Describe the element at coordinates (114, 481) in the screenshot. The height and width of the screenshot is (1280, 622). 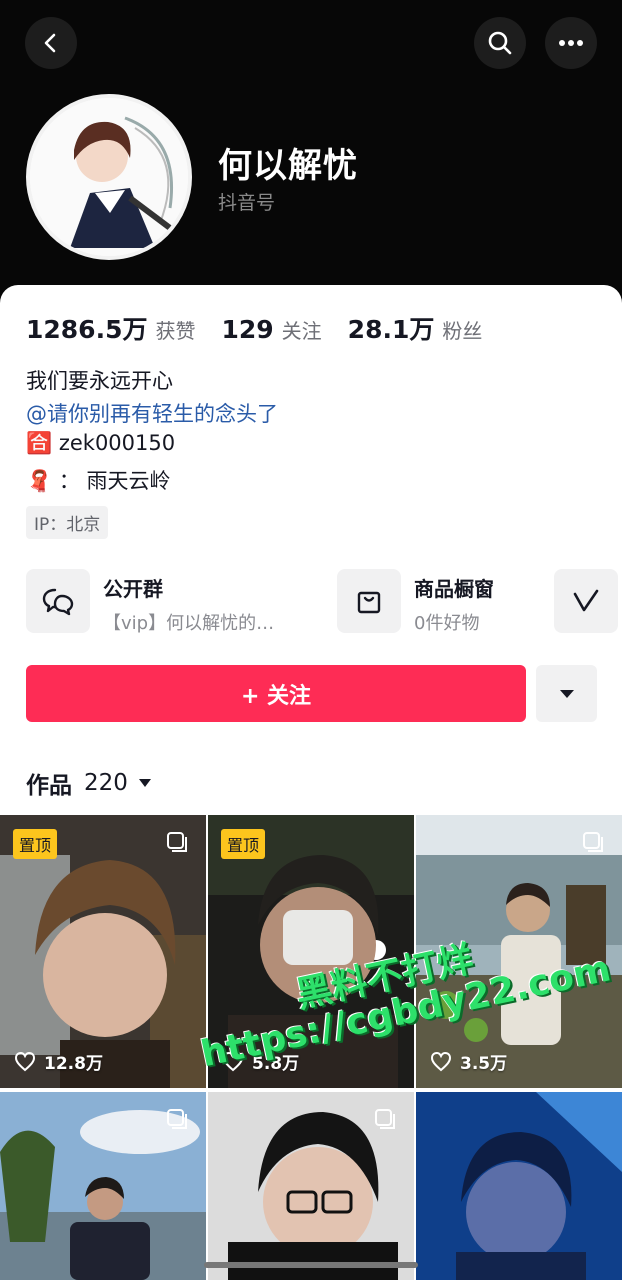
I see `bio-location-text: ： 雨天云岭` at that location.